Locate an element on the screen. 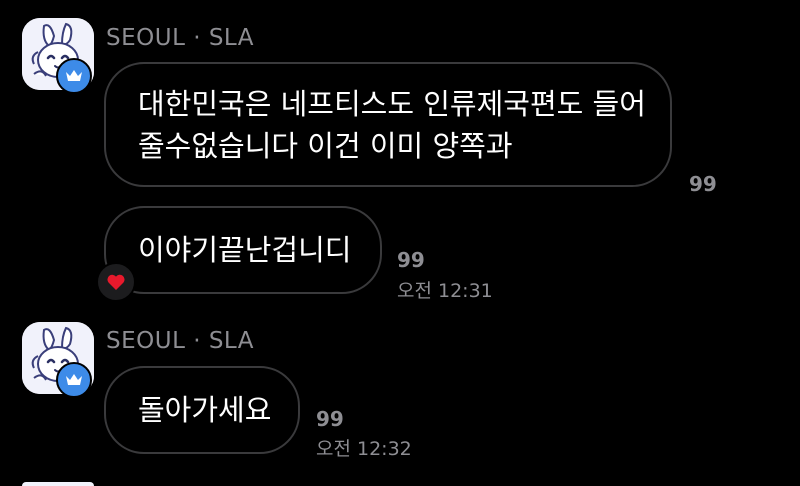  message-text-line: 대한민국은 네프티스도 인류제국편도 들어 is located at coordinates (392, 104).